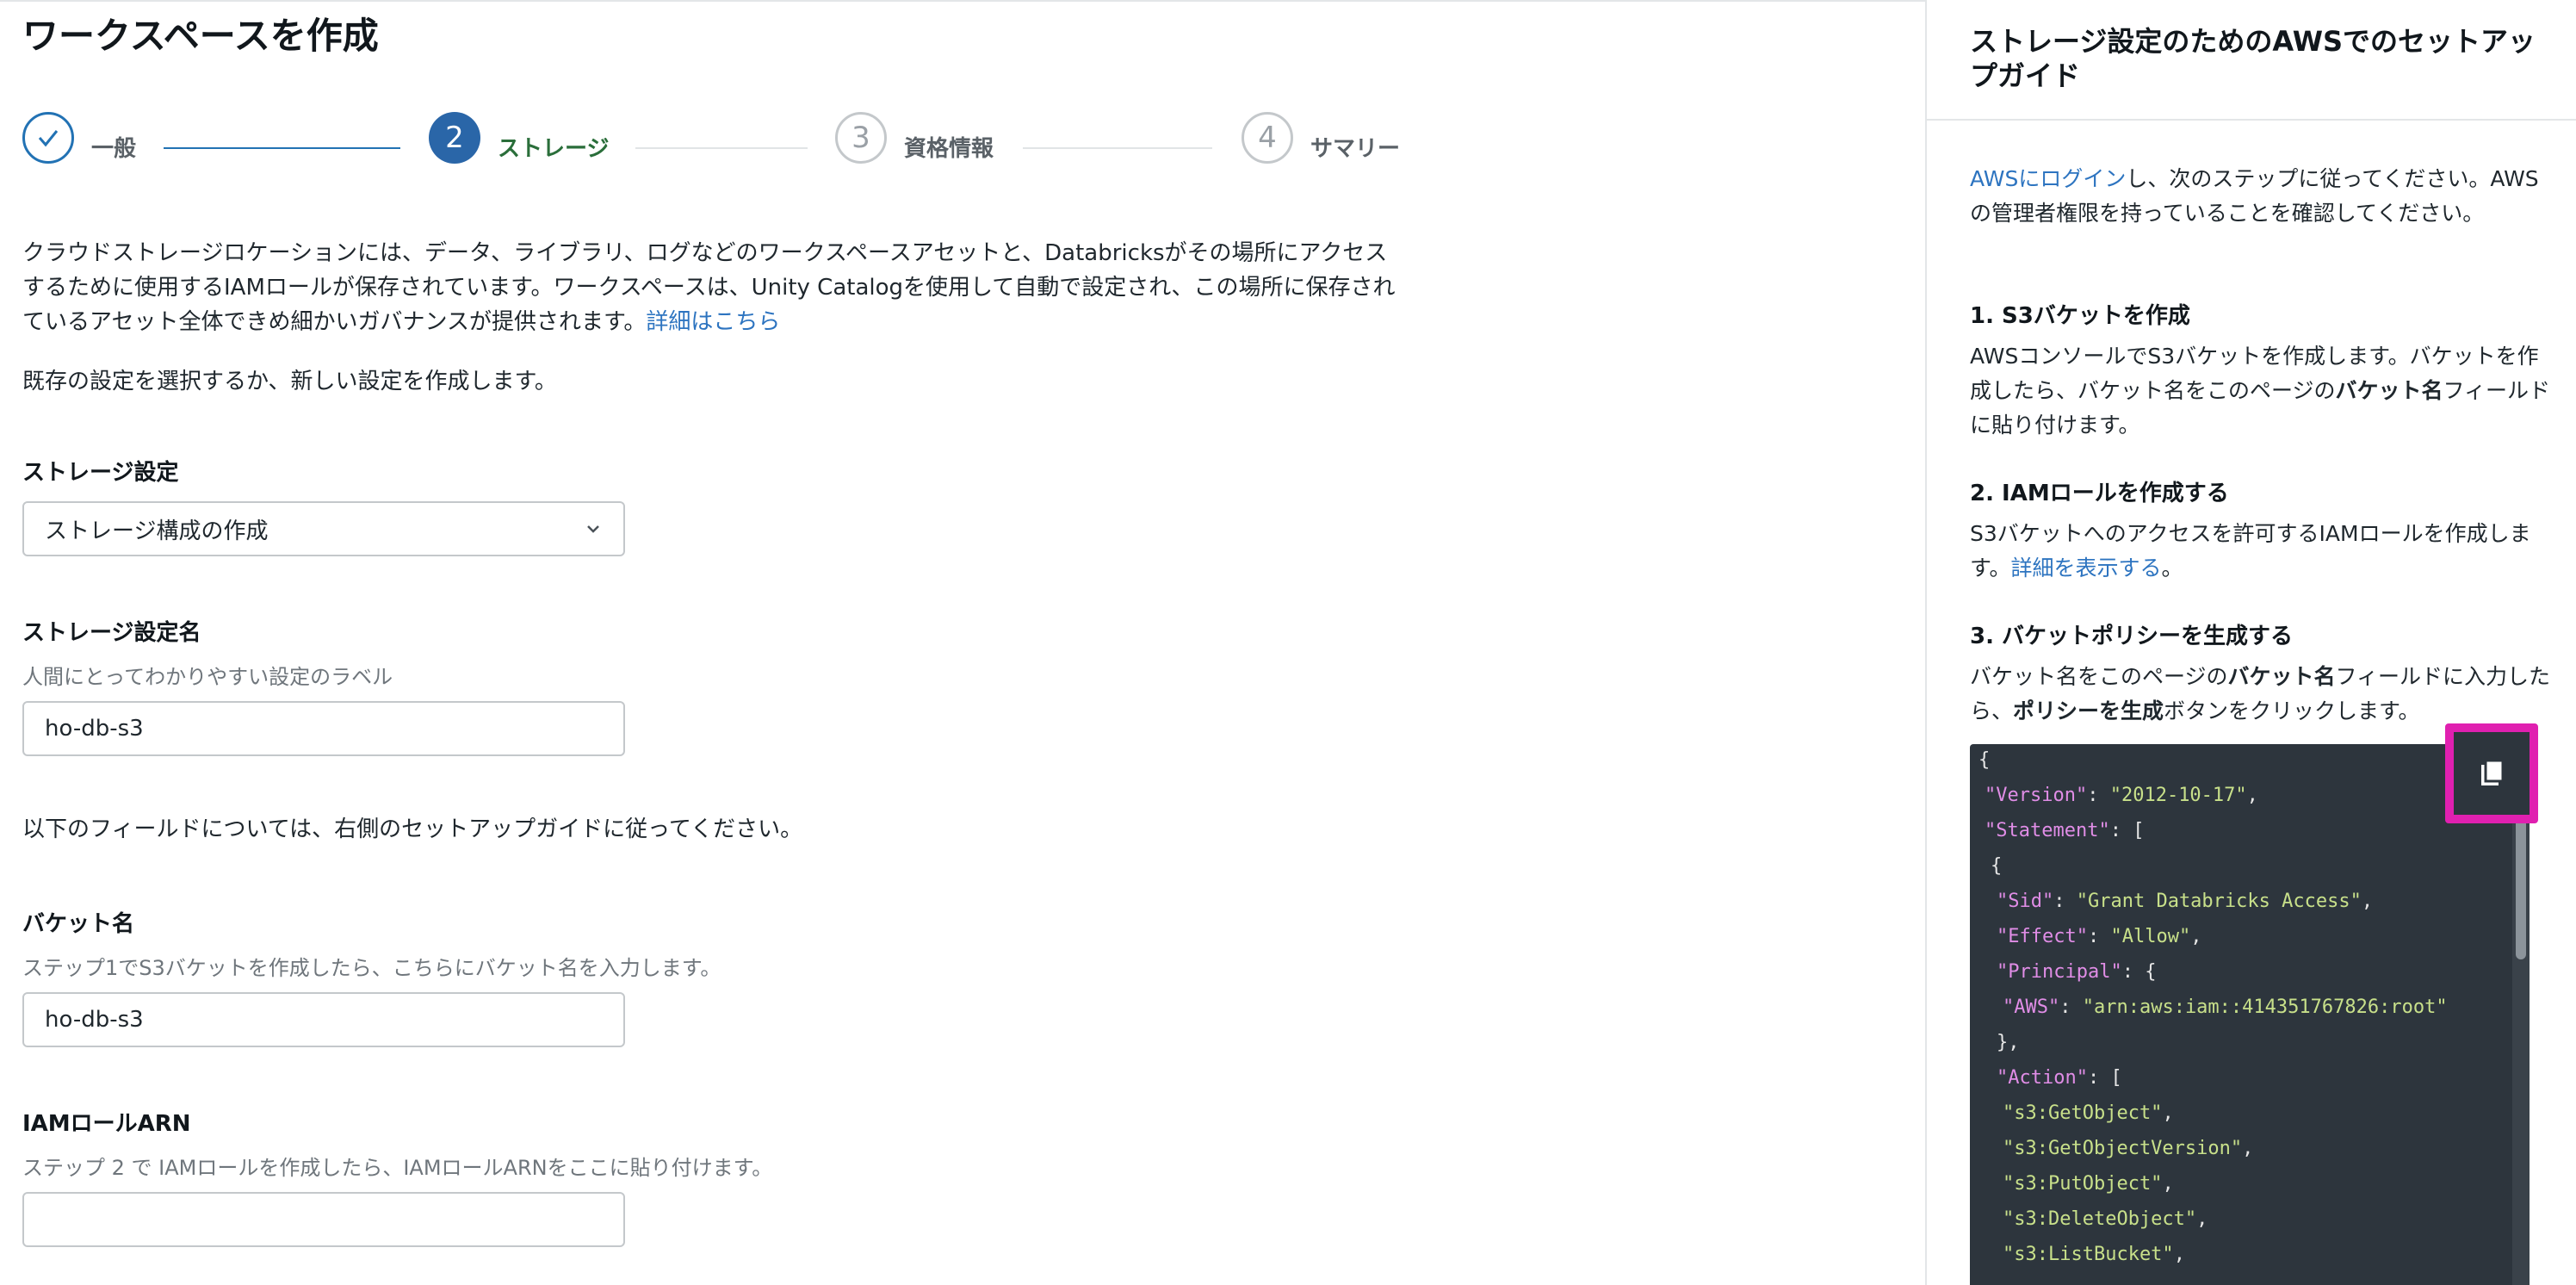 Image resolution: width=2576 pixels, height=1285 pixels. I want to click on check-icon, so click(49, 138).